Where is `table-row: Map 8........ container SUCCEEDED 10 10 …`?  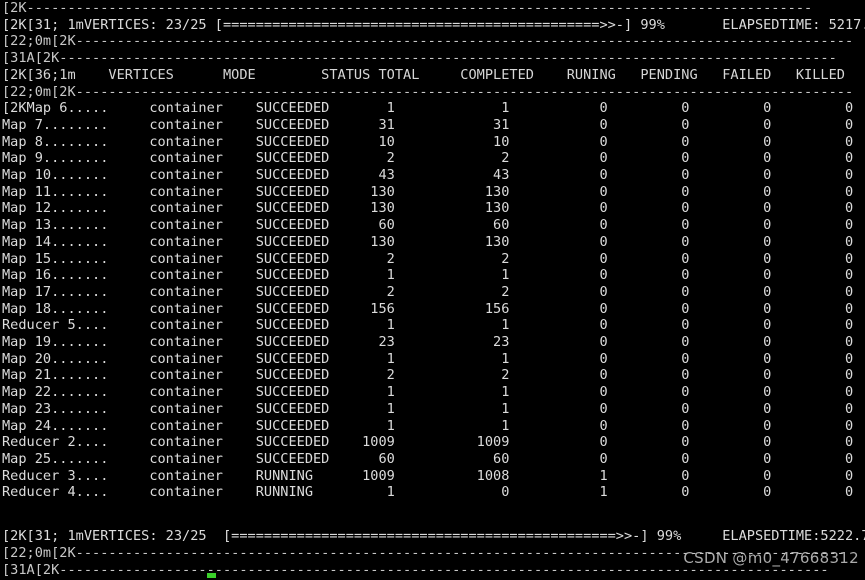
table-row: Map 8........ container SUCCEEDED 10 10 … is located at coordinates (428, 141).